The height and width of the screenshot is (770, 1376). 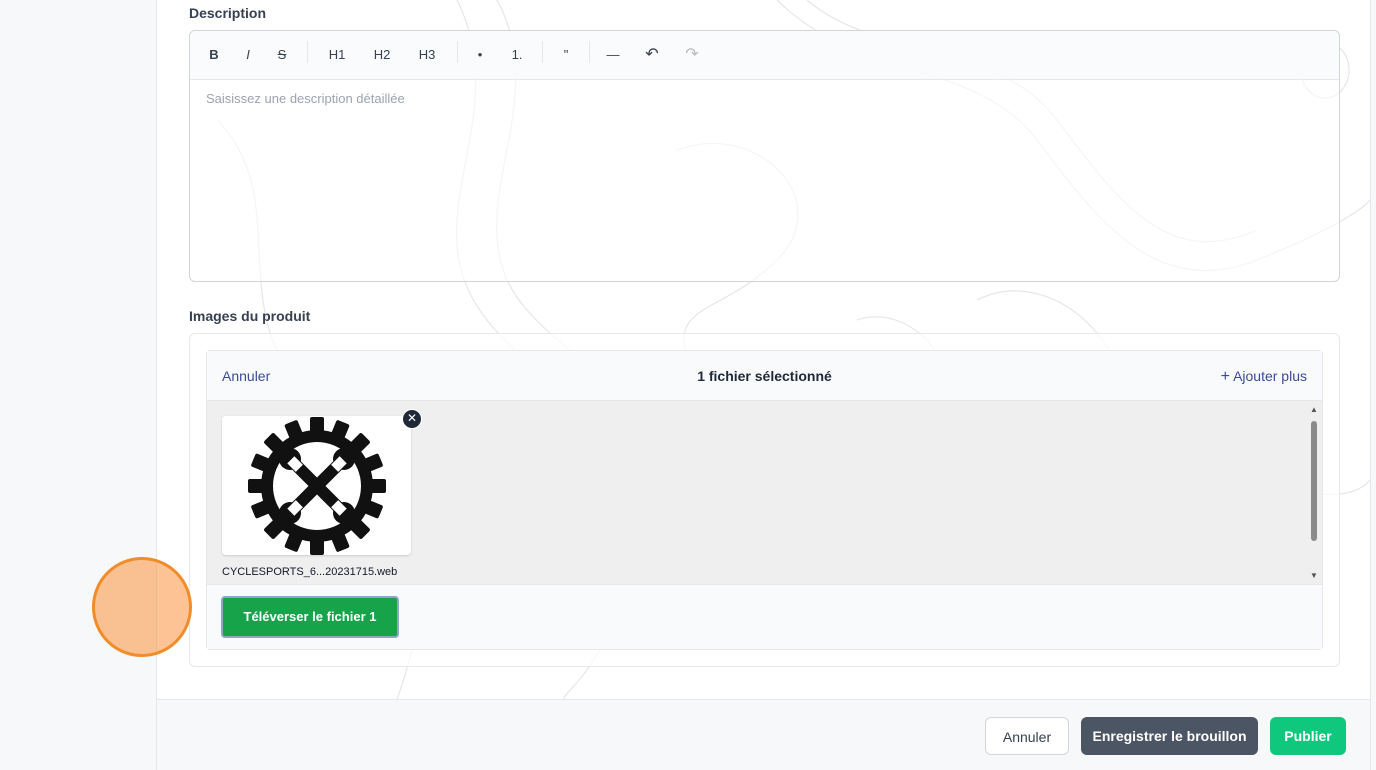 What do you see at coordinates (250, 316) in the screenshot?
I see `images-label: Images du produit` at bounding box center [250, 316].